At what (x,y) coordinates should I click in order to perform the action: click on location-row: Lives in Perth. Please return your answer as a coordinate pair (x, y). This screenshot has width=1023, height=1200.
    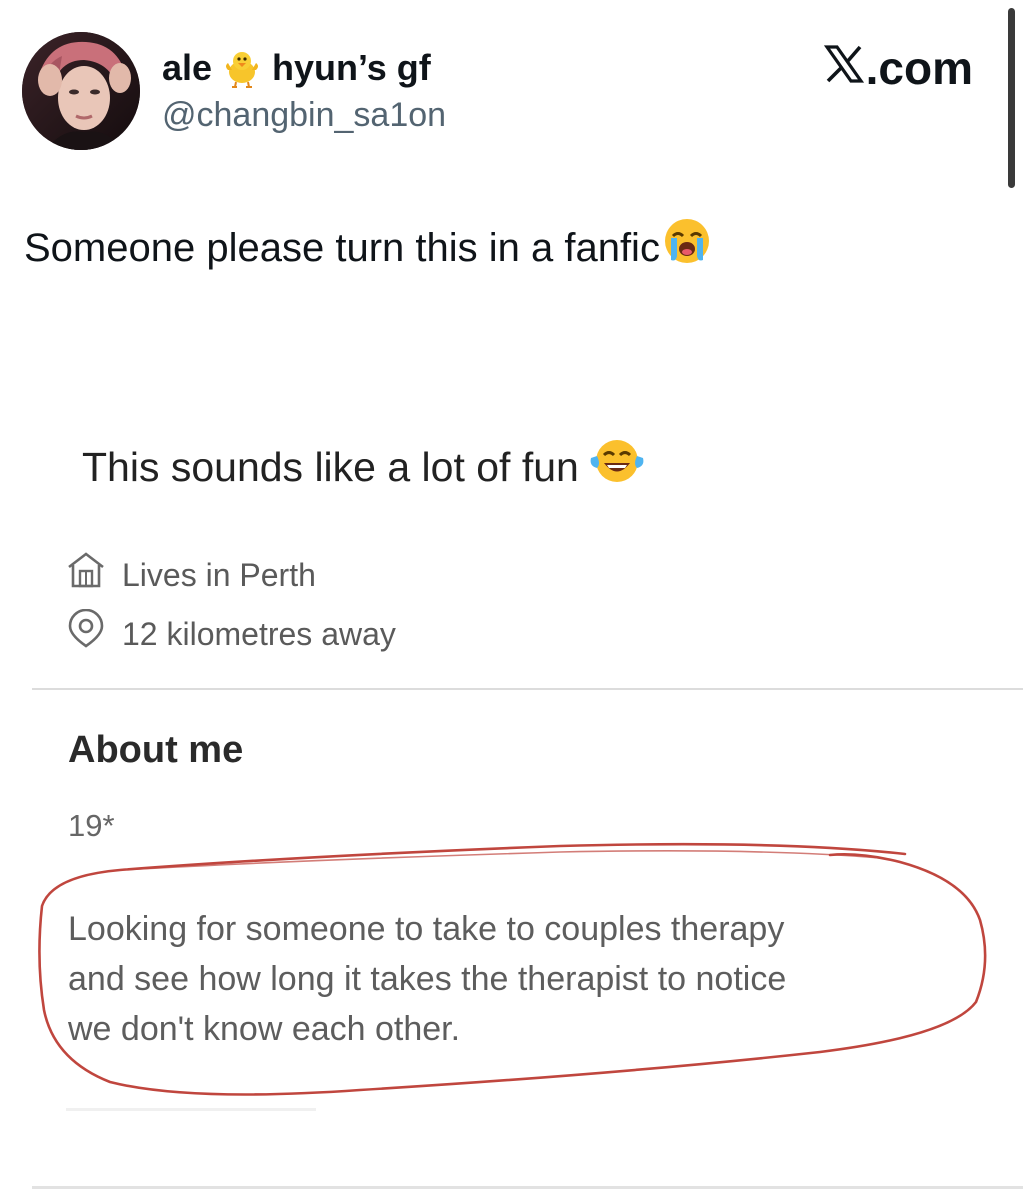
    Looking at the image, I should click on (191, 574).